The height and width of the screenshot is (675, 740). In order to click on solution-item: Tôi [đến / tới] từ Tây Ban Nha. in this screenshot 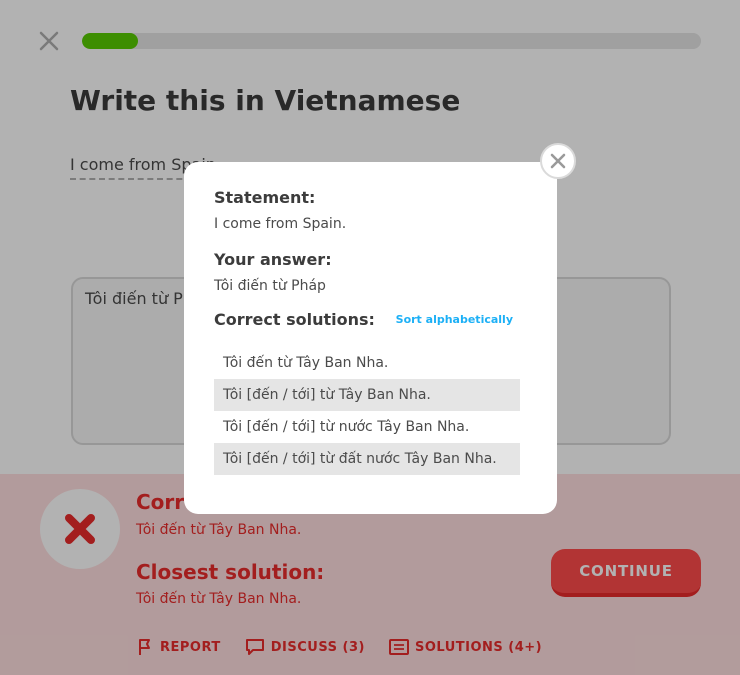, I will do `click(367, 395)`.